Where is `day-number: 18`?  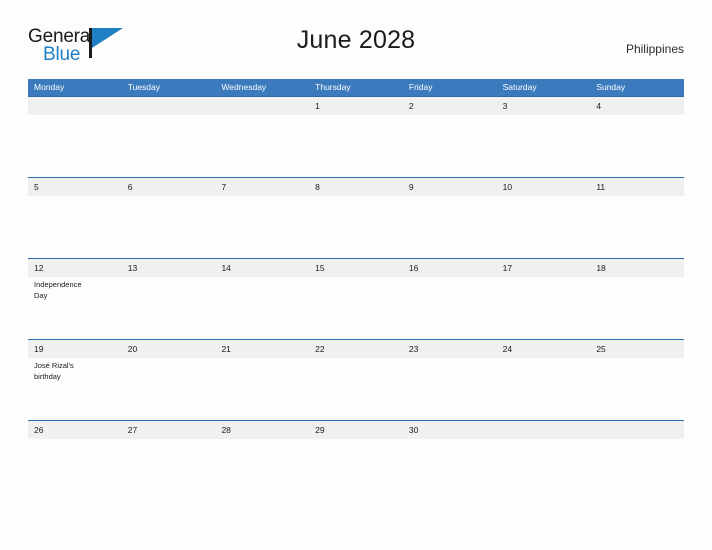 day-number: 18 is located at coordinates (601, 268).